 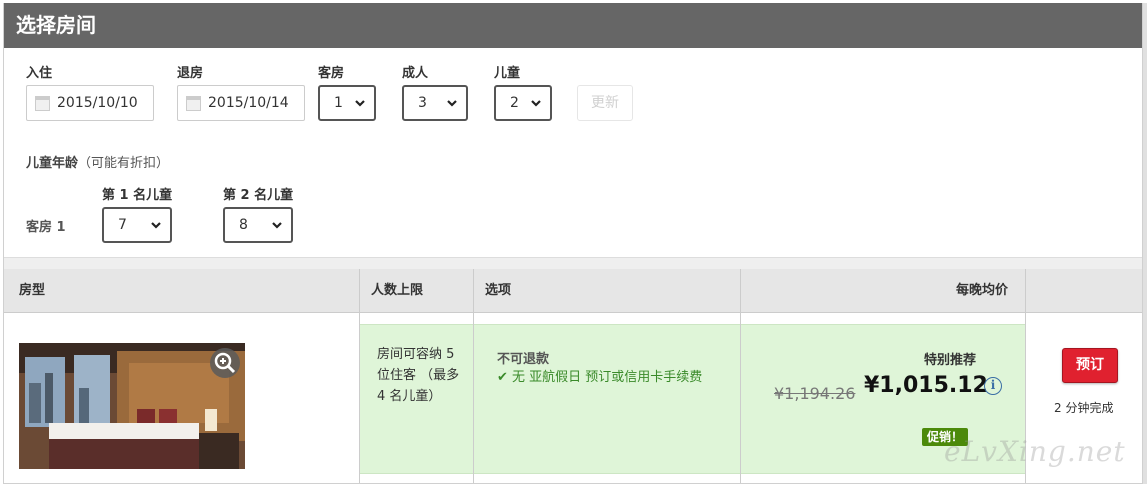 I want to click on adults-select-value: 3, so click(x=422, y=103).